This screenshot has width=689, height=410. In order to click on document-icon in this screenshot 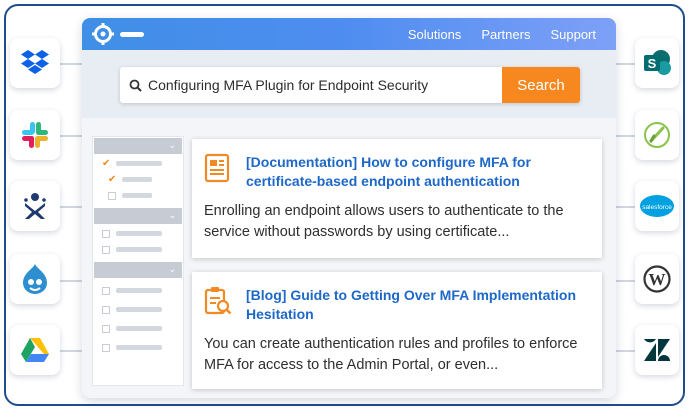, I will do `click(217, 168)`.